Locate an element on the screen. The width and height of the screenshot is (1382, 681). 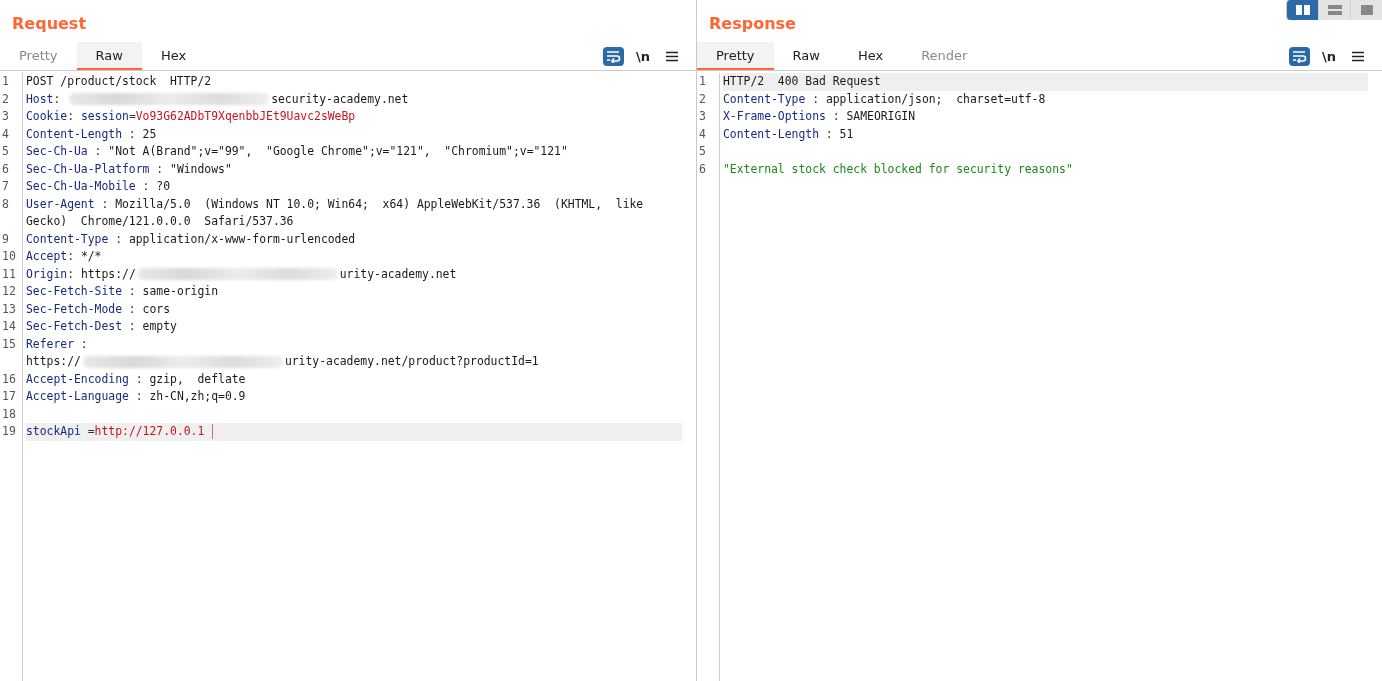
header-value: Gecko) Chrome/121.0.0.0 Safari/537.36 is located at coordinates (160, 221).